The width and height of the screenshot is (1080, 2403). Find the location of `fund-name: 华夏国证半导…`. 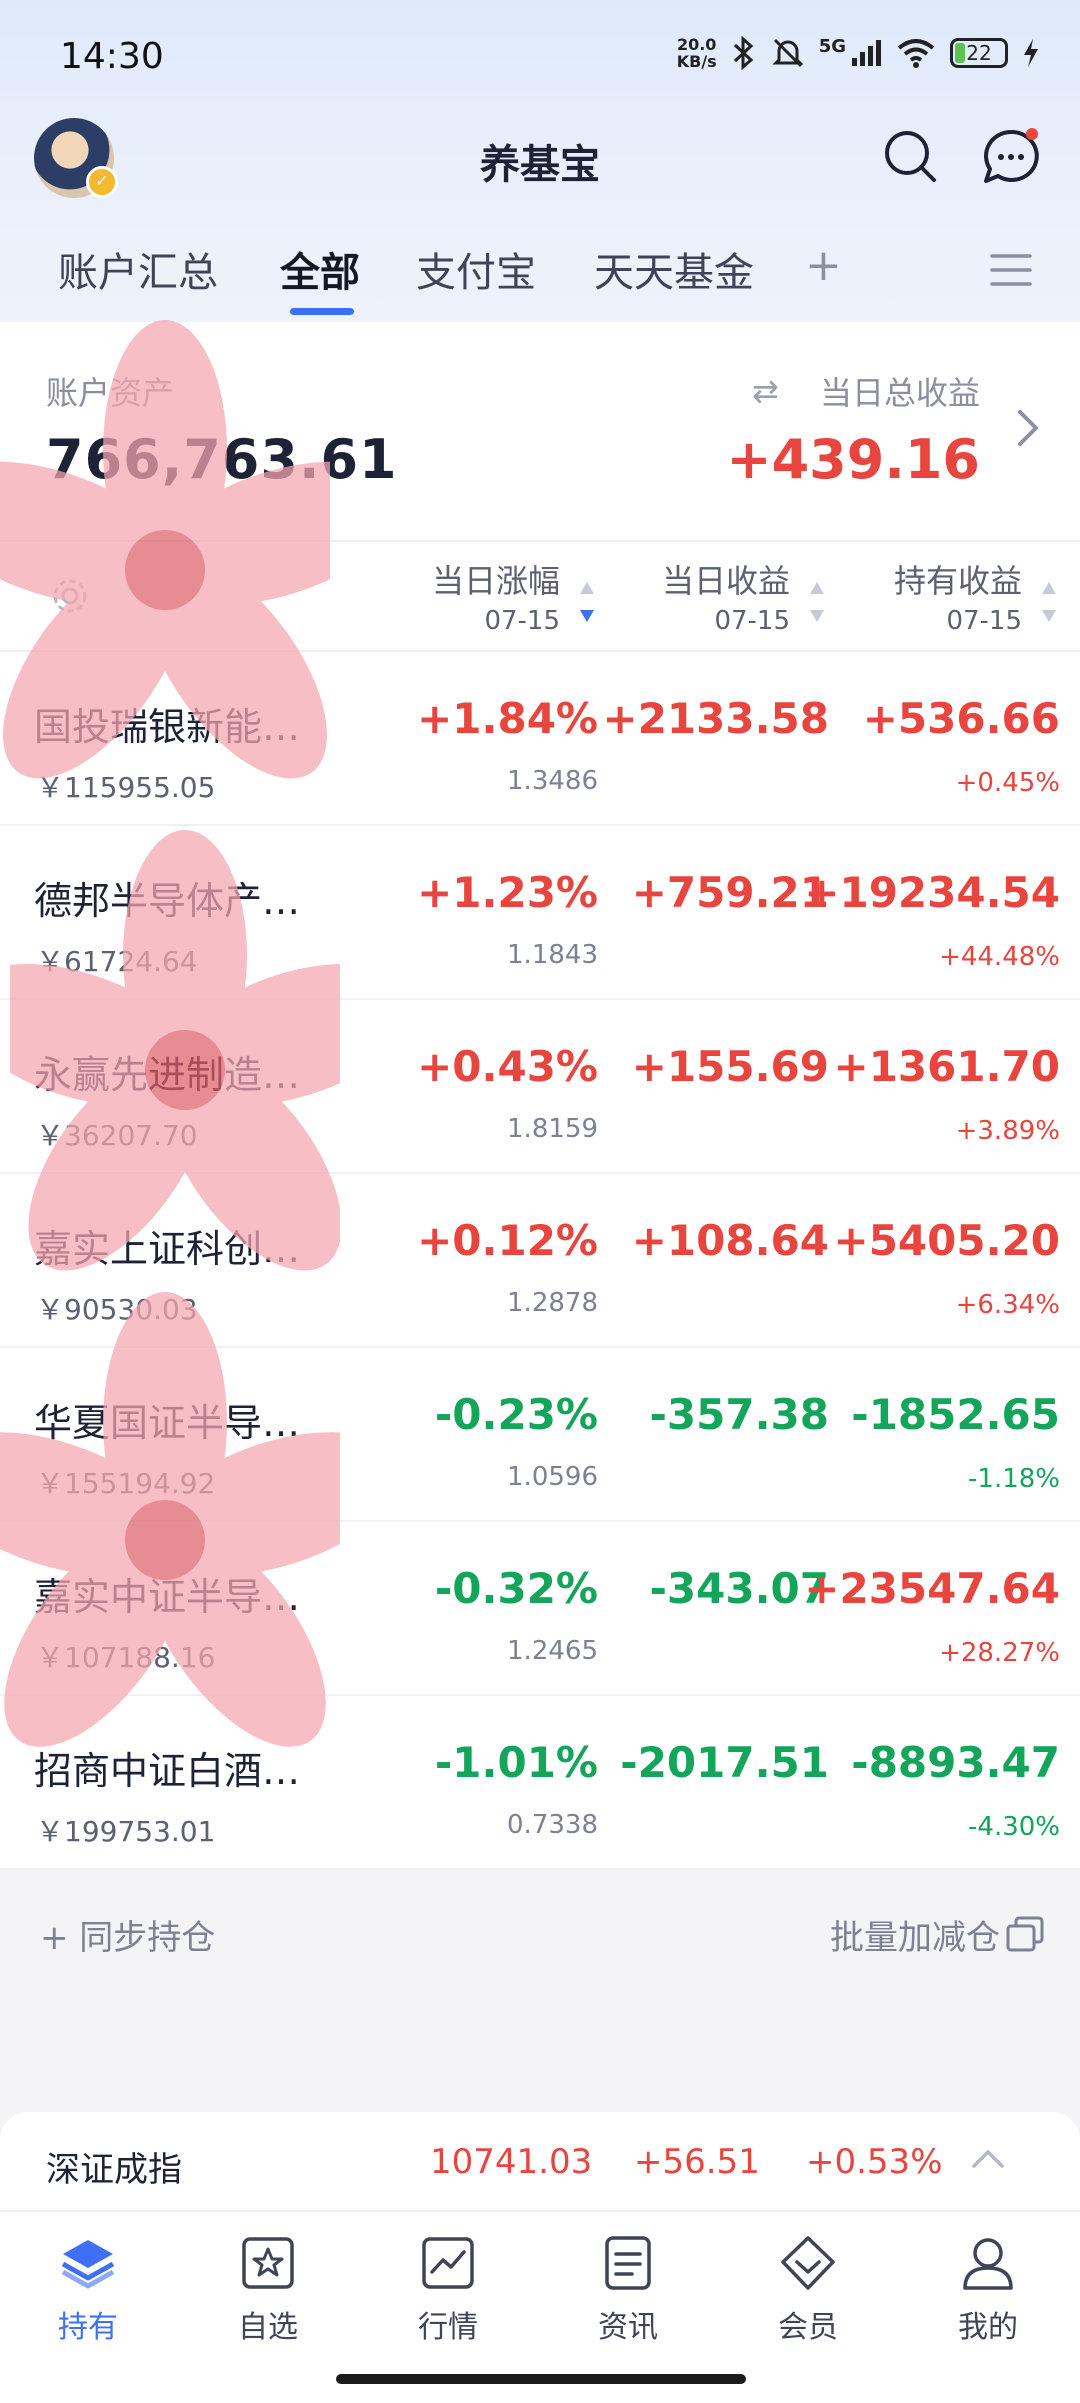

fund-name: 华夏国证半导… is located at coordinates (167, 1423).